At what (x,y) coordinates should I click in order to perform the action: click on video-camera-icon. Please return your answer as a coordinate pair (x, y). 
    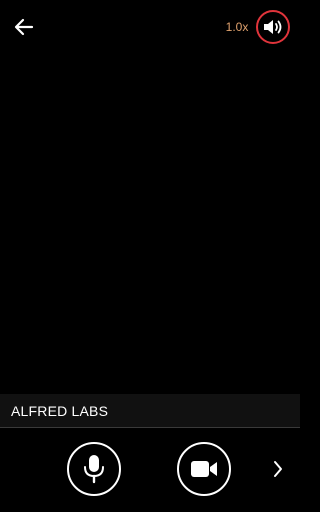
    Looking at the image, I should click on (204, 469).